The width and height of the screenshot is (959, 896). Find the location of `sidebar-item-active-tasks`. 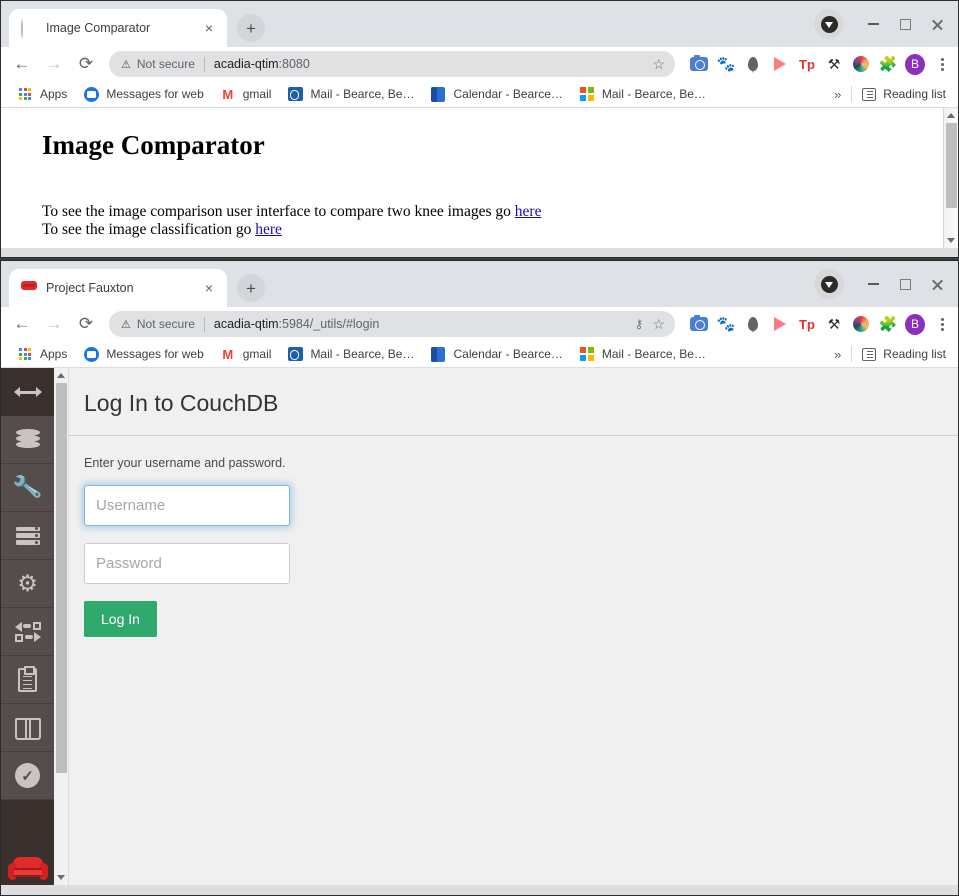

sidebar-item-active-tasks is located at coordinates (27, 536).